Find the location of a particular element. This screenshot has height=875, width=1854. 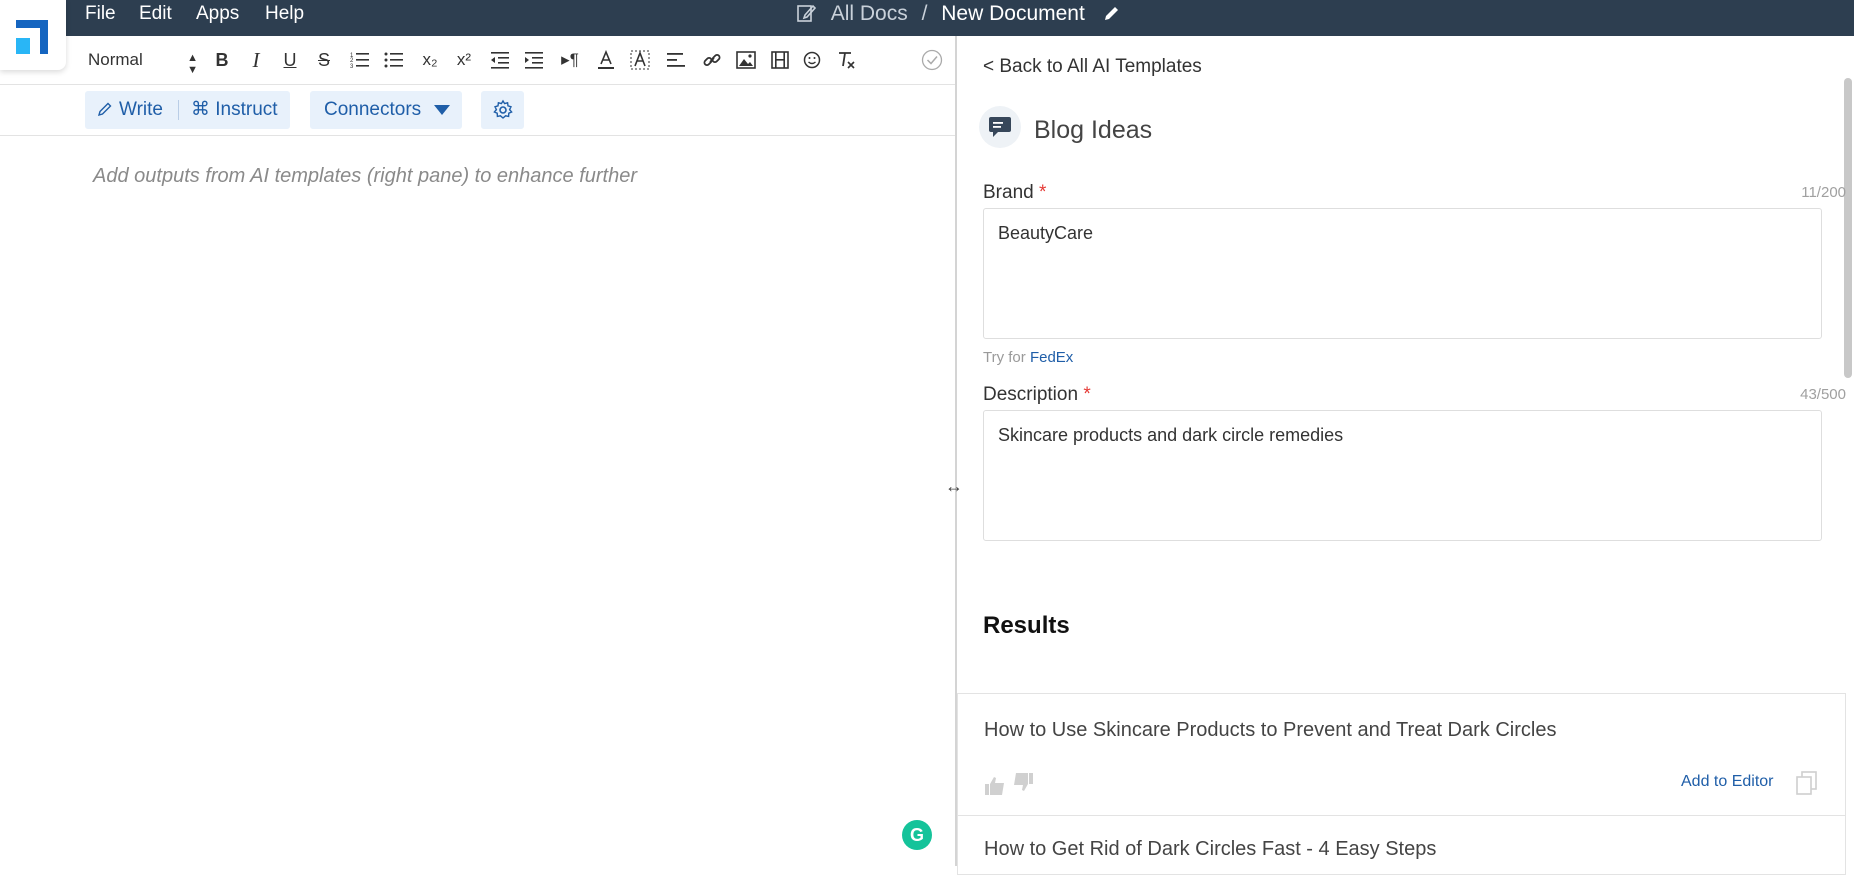

superscript-button: x² is located at coordinates (464, 60).